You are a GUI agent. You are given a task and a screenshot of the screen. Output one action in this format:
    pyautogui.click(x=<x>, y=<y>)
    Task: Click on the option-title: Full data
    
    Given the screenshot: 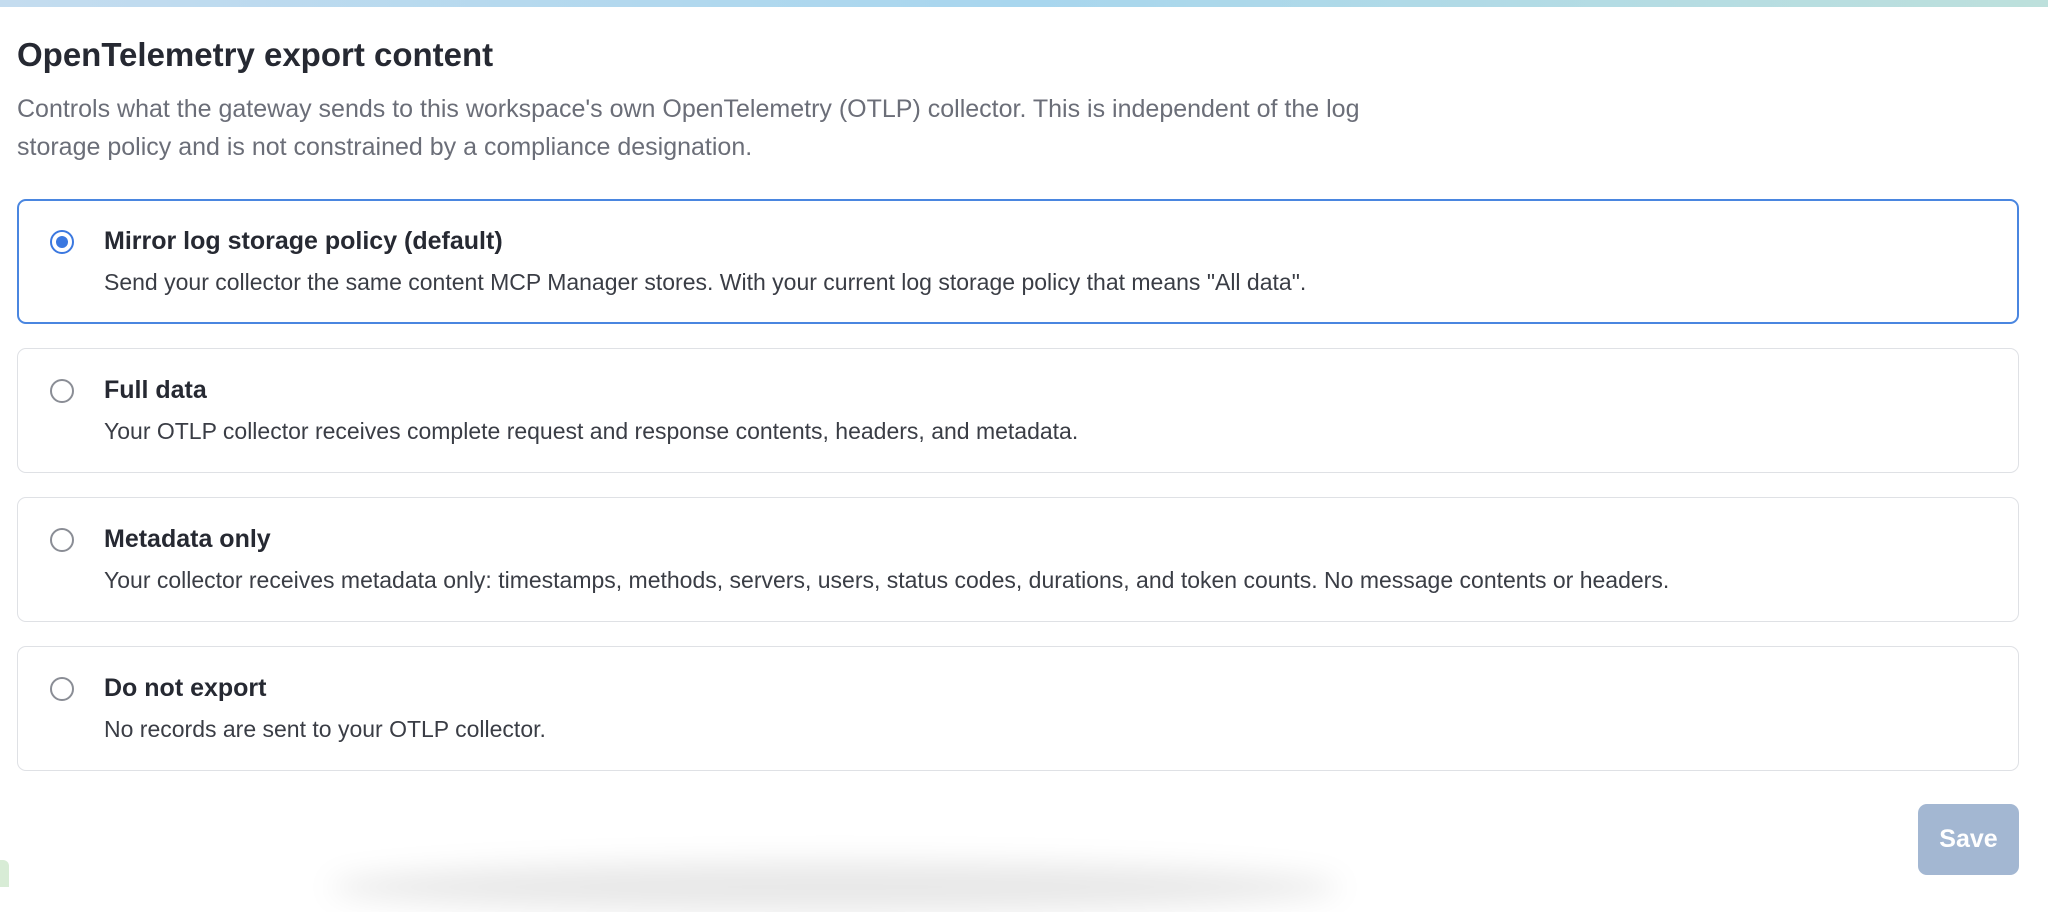 What is the action you would take?
    pyautogui.click(x=155, y=390)
    